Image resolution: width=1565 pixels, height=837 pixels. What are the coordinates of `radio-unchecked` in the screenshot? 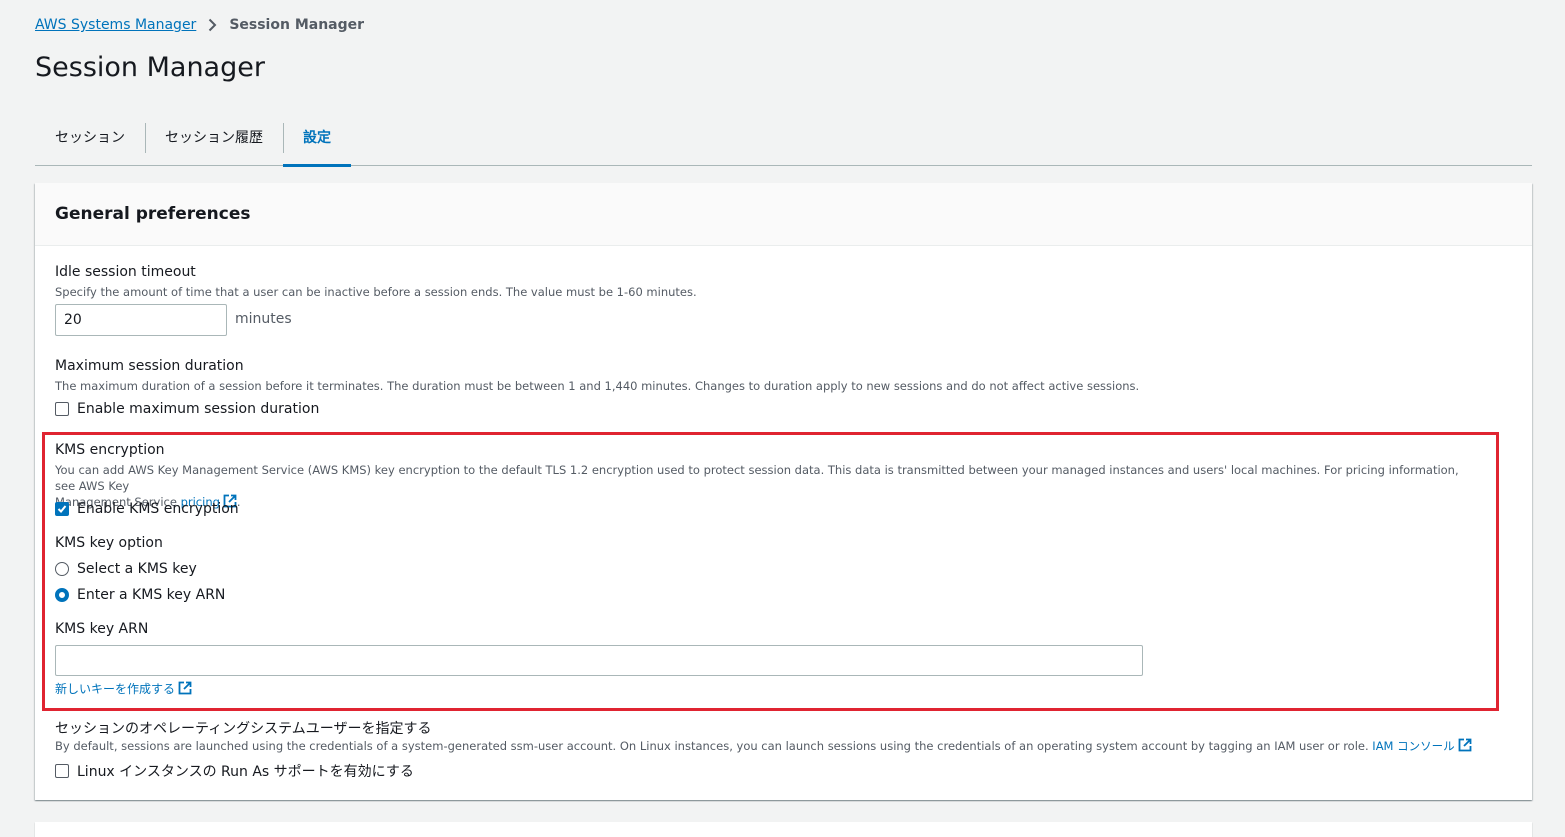 It's located at (62, 569).